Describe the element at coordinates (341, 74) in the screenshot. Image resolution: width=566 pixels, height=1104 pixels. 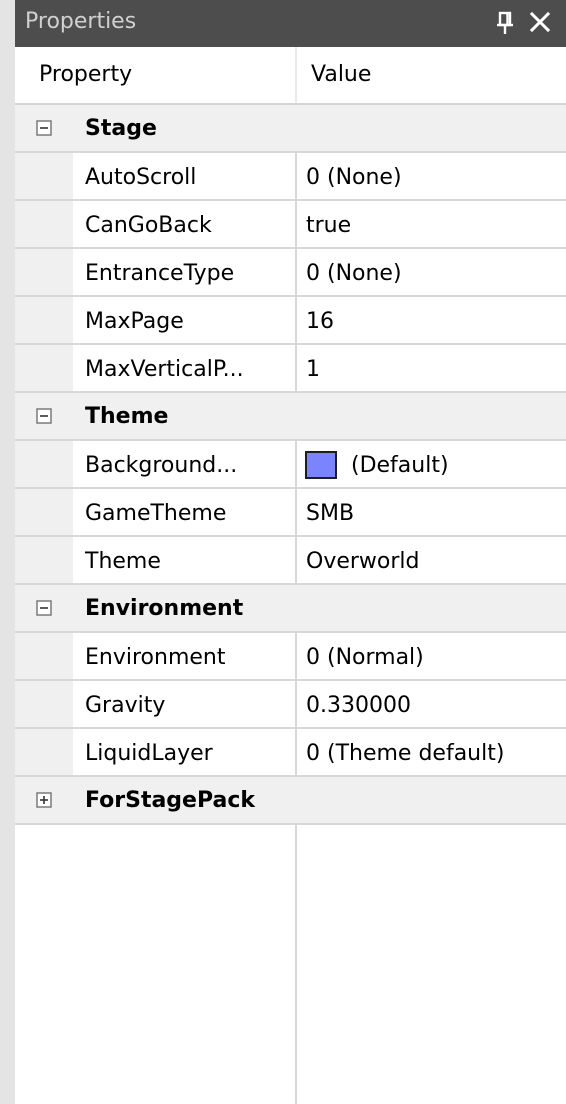
I see `header-value: Value` at that location.